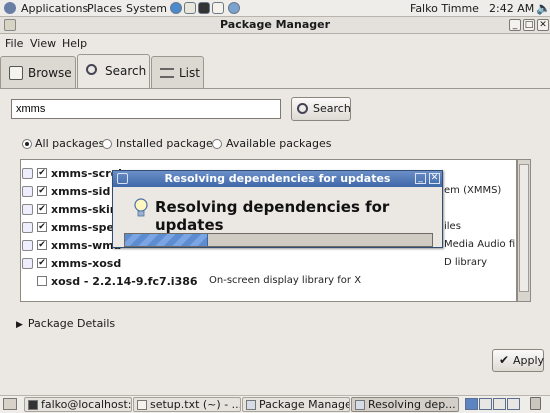 This screenshot has height=413, width=550. What do you see at coordinates (278, 143) in the screenshot?
I see `radio-available-label: Available packages` at bounding box center [278, 143].